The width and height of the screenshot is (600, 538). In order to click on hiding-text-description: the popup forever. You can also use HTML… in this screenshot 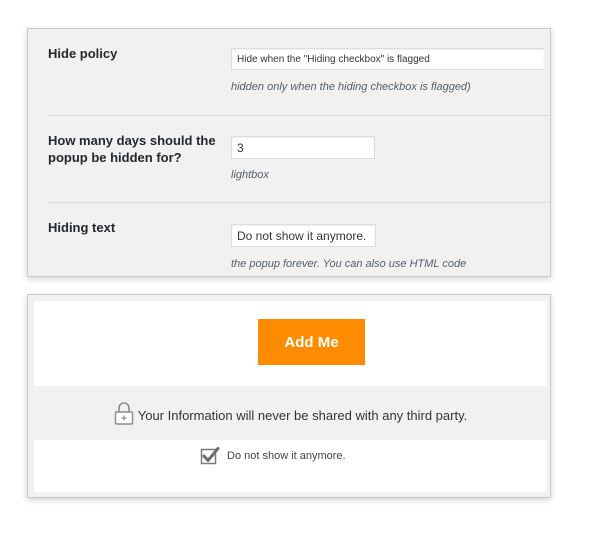, I will do `click(349, 264)`.